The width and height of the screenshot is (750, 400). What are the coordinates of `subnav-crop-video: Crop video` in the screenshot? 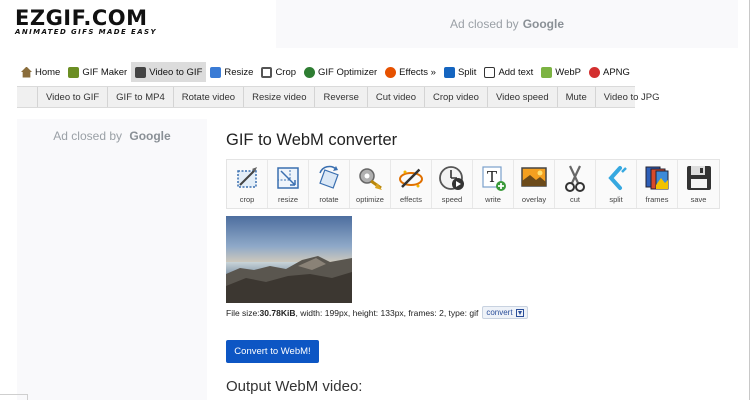 It's located at (455, 97).